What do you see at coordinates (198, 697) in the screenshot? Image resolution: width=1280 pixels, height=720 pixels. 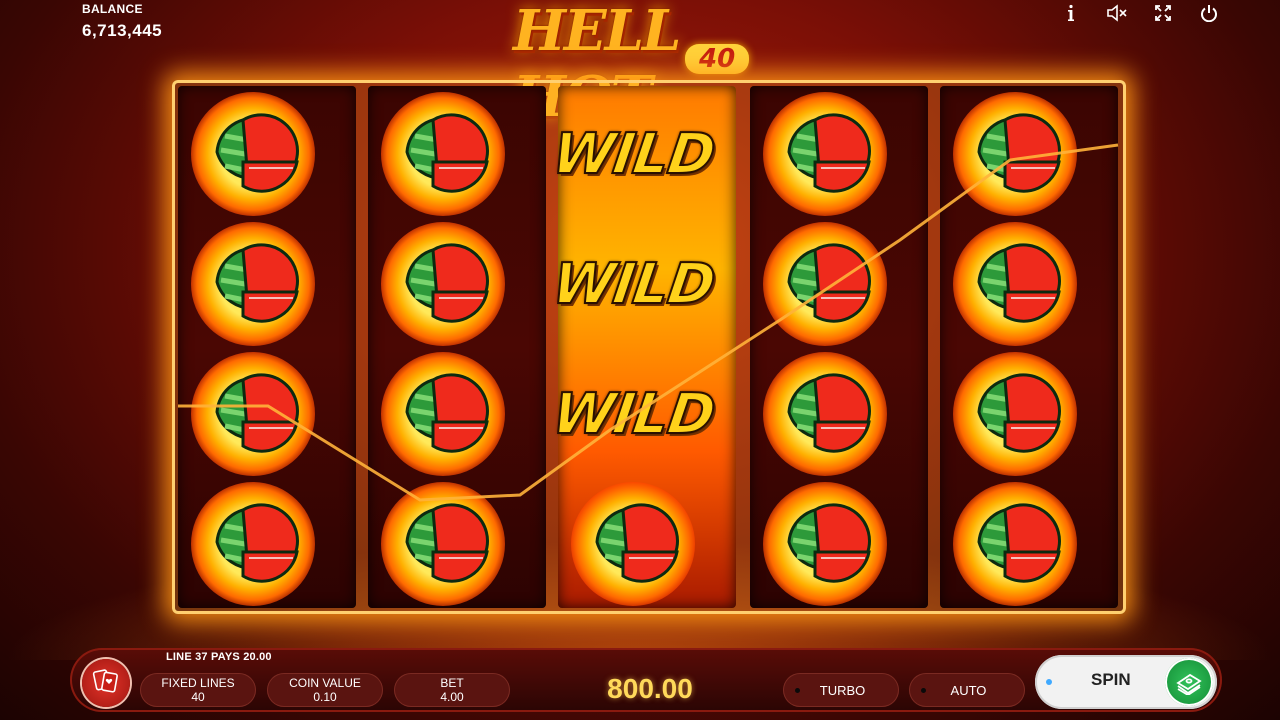 I see `fixed-lines-value: 40` at bounding box center [198, 697].